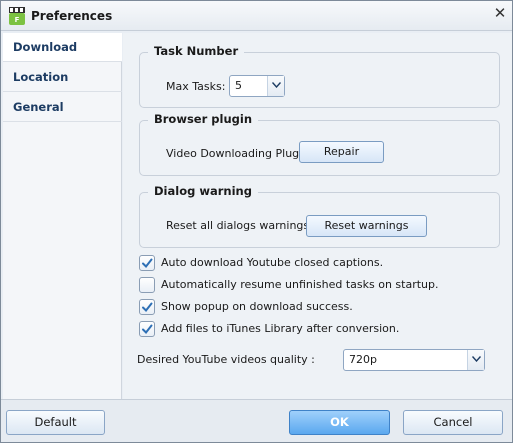 This screenshot has height=443, width=513. Describe the element at coordinates (226, 359) in the screenshot. I see `quality-label: Desired YouTube videos quality :` at that location.